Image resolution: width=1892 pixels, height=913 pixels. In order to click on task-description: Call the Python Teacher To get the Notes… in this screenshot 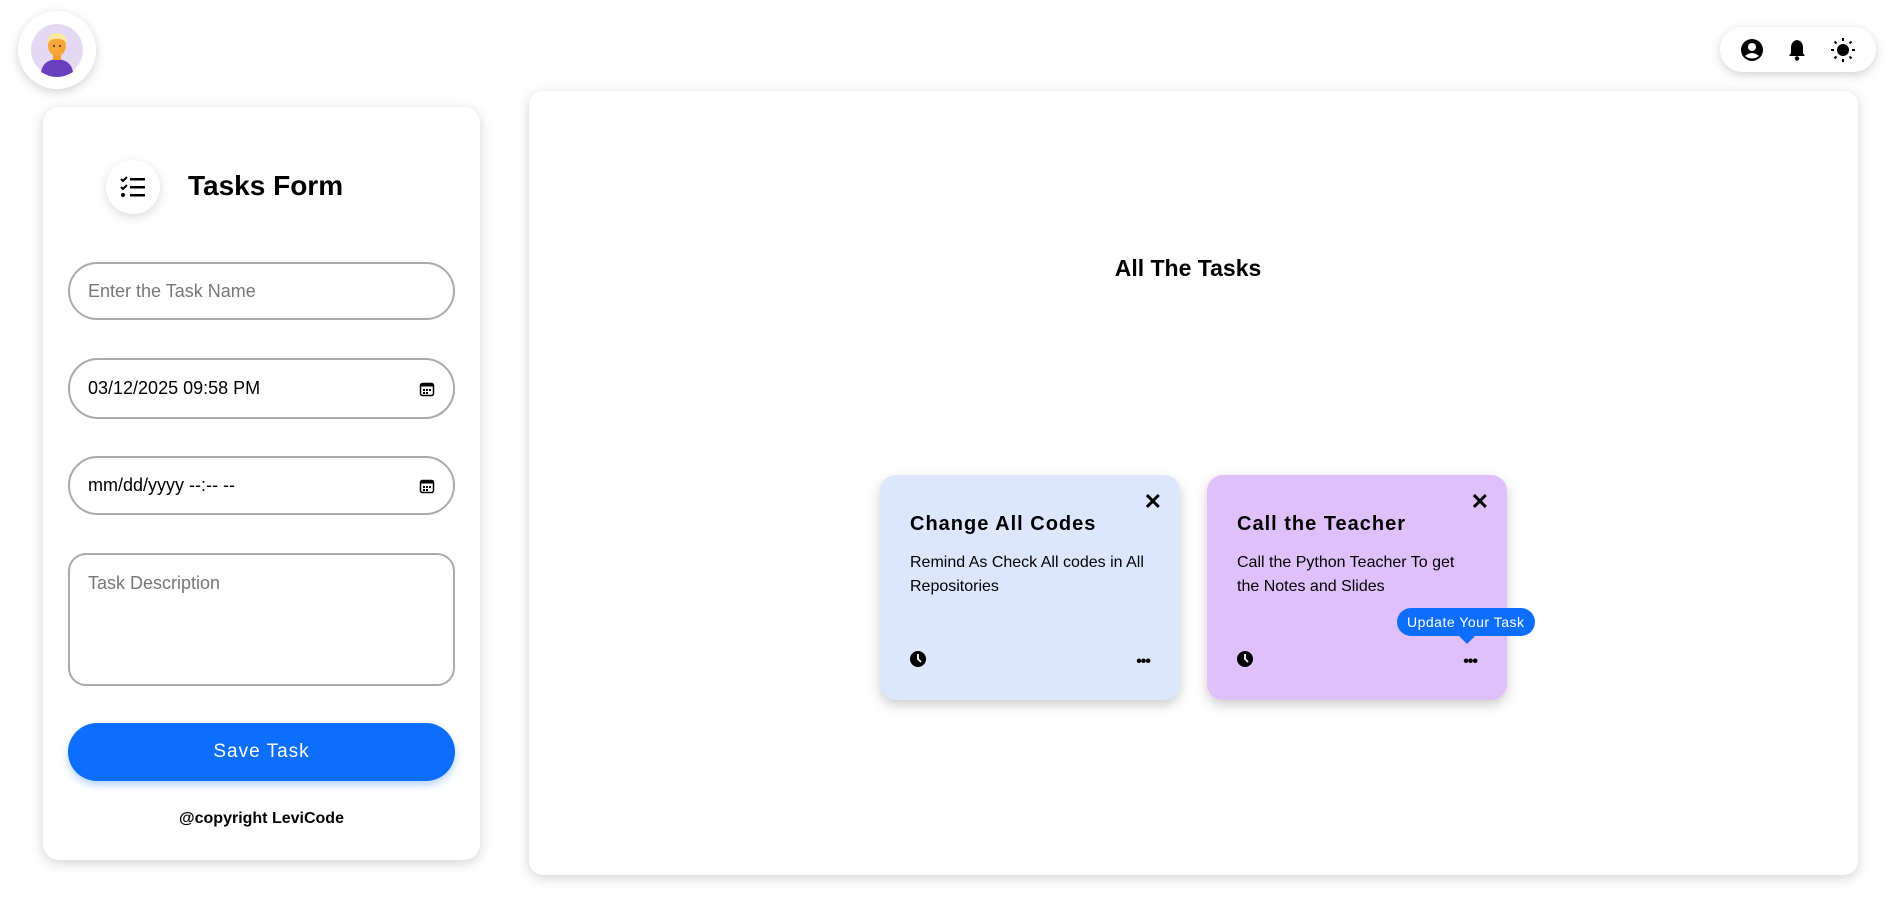, I will do `click(1346, 574)`.